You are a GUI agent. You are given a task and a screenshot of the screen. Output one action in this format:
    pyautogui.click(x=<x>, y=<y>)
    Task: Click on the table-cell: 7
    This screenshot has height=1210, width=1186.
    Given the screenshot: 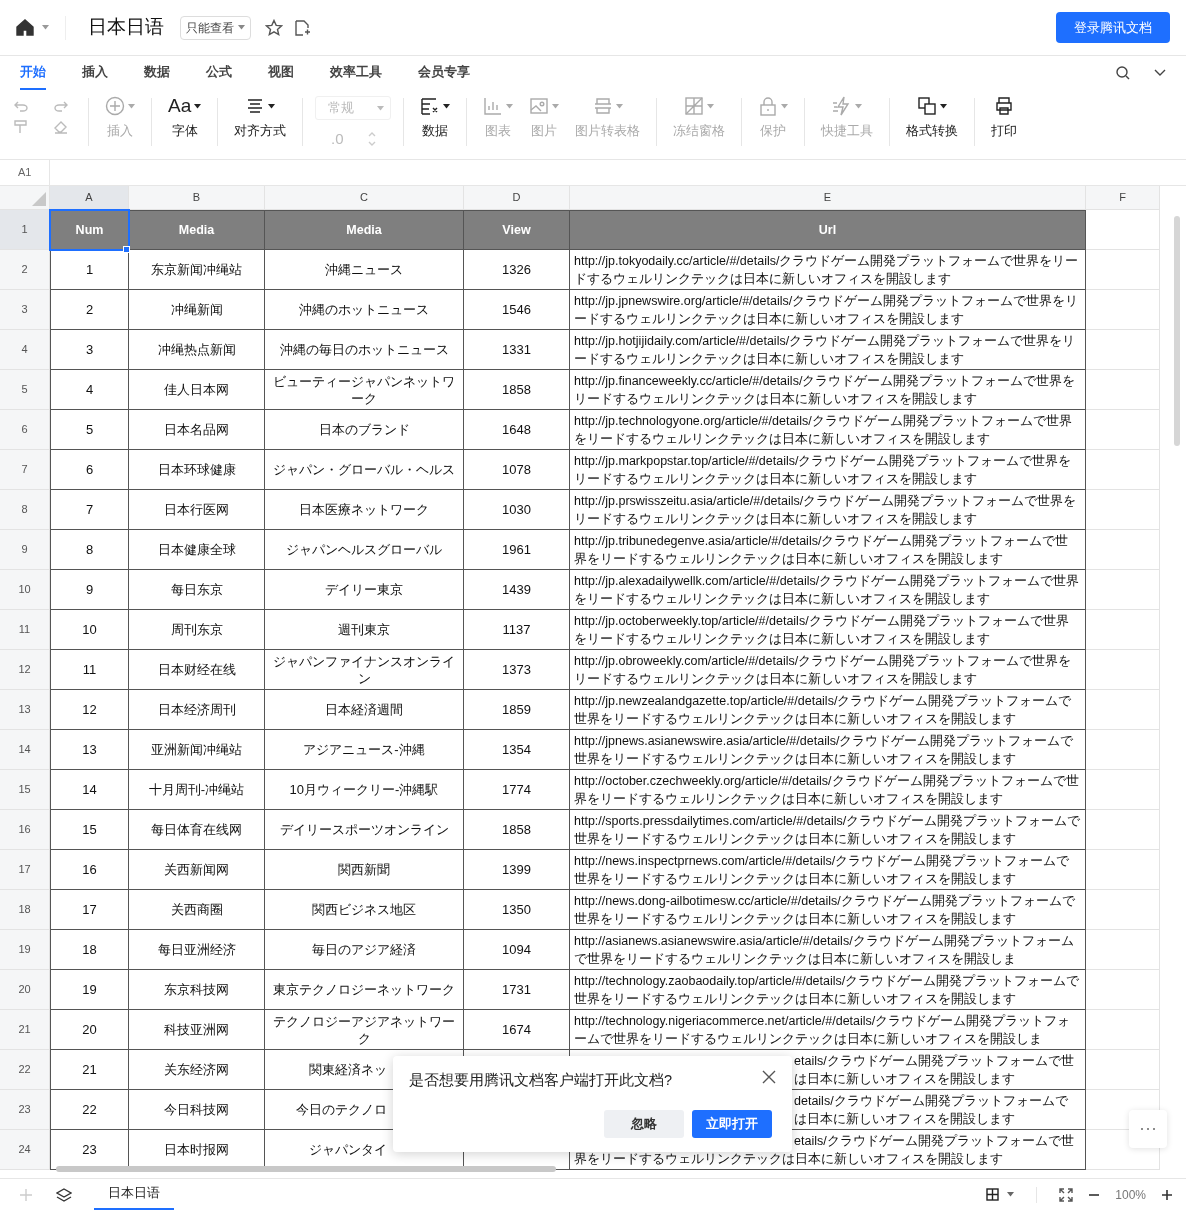 What is the action you would take?
    pyautogui.click(x=89, y=510)
    